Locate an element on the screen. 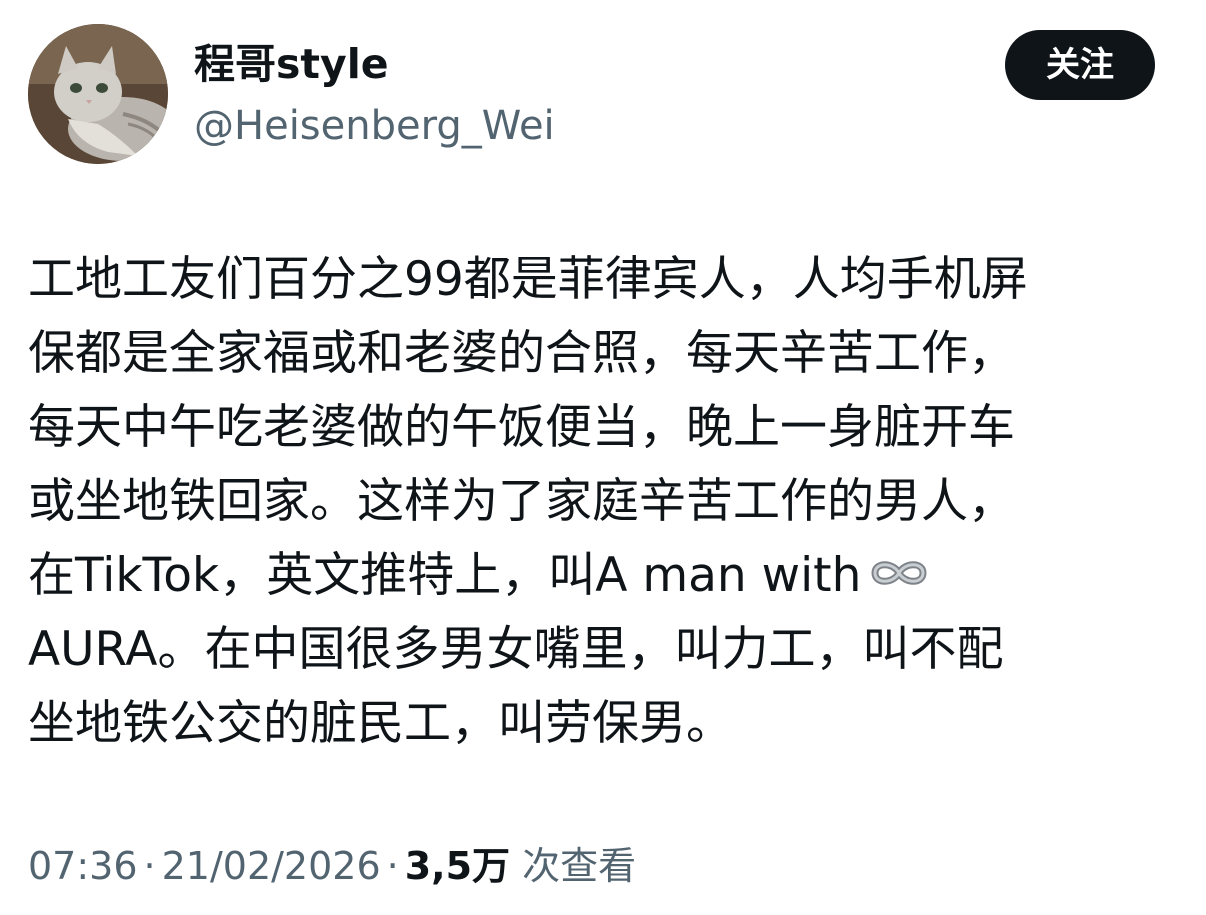 The image size is (1206, 915). tweet-line: 坐地铁公交的脏民工，叫劳保男。 is located at coordinates (380, 723).